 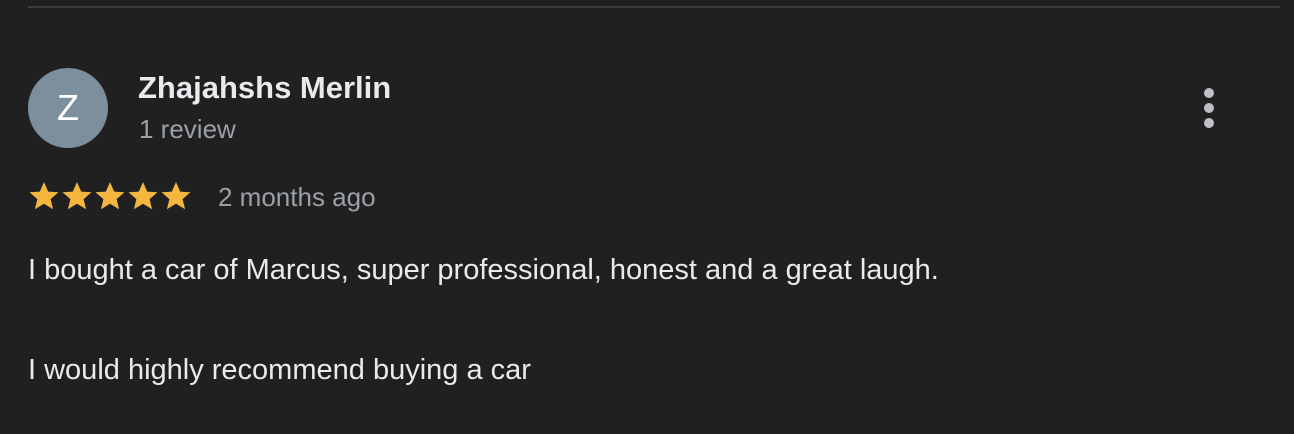 What do you see at coordinates (1209, 93) in the screenshot?
I see `more-vertical-icon` at bounding box center [1209, 93].